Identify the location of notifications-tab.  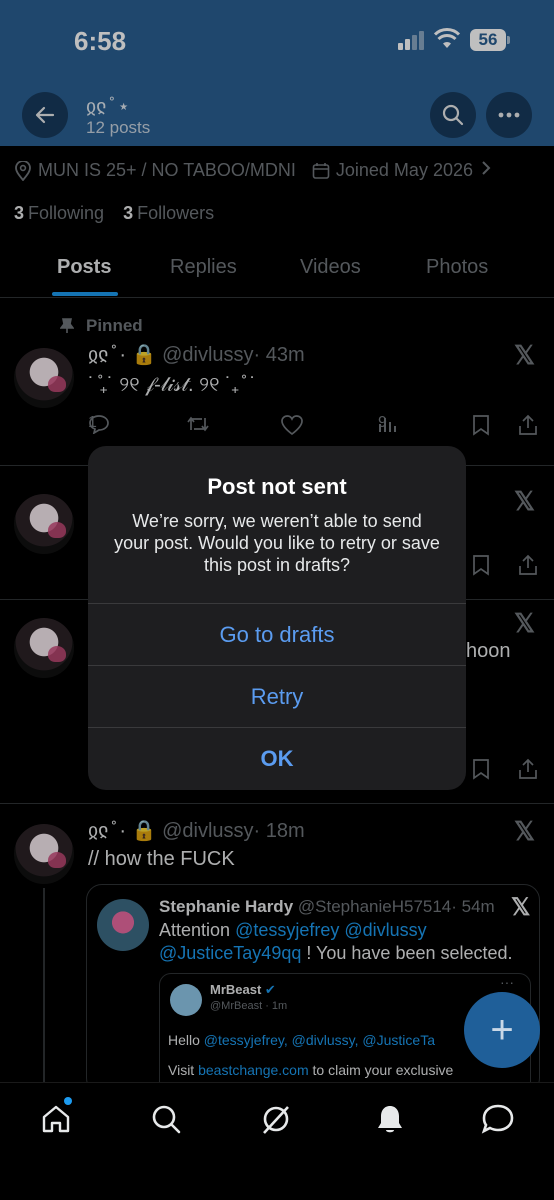
(390, 1119).